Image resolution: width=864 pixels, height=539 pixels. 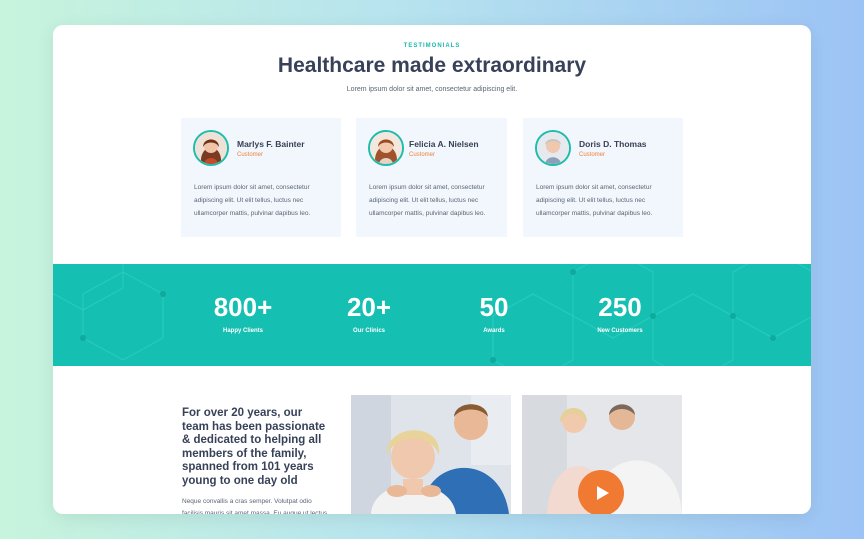 What do you see at coordinates (432, 46) in the screenshot?
I see `section-eyebrow: TESTIMONIALS` at bounding box center [432, 46].